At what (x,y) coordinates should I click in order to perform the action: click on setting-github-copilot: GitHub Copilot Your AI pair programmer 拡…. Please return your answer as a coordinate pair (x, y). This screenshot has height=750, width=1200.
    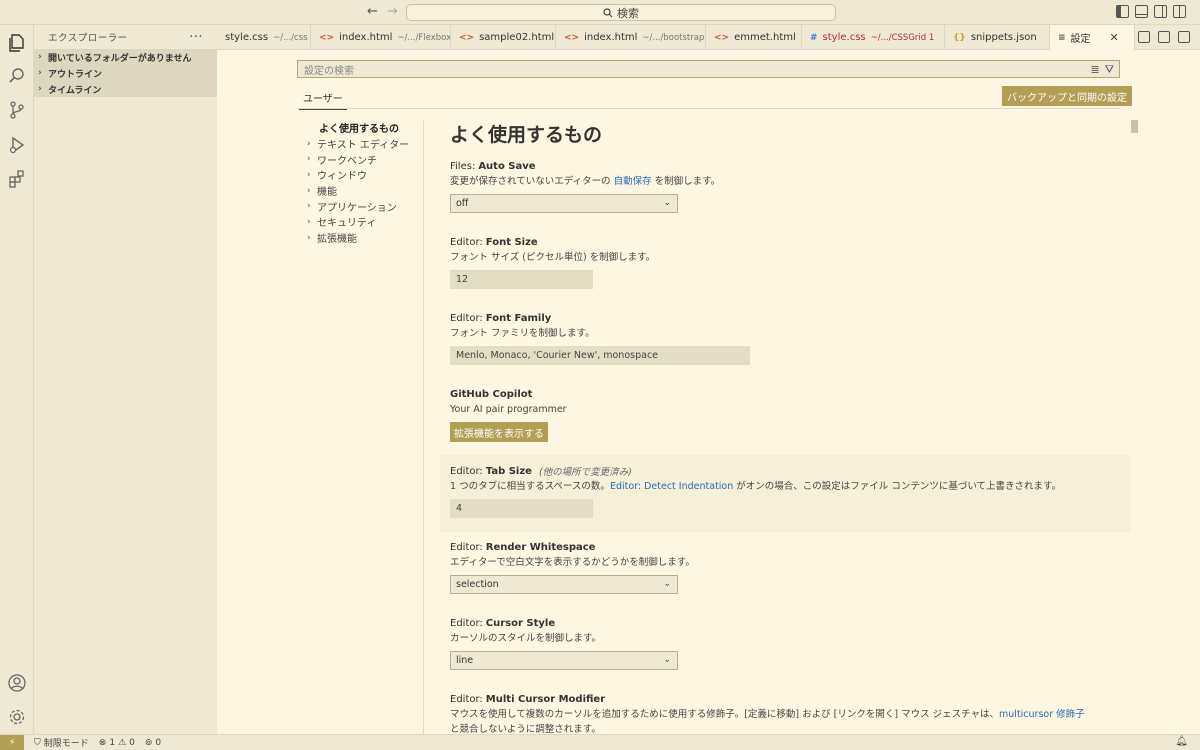
    Looking at the image, I should click on (785, 414).